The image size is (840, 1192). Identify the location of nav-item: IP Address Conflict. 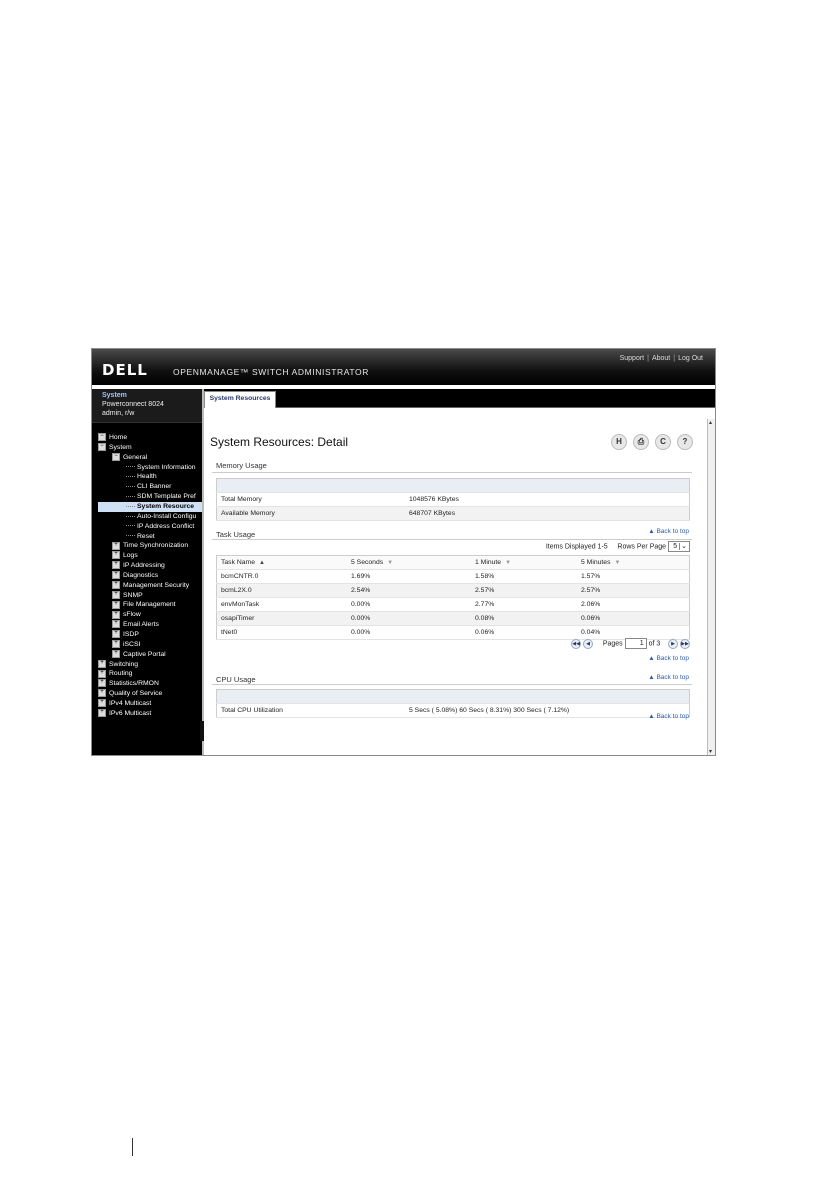
(160, 527).